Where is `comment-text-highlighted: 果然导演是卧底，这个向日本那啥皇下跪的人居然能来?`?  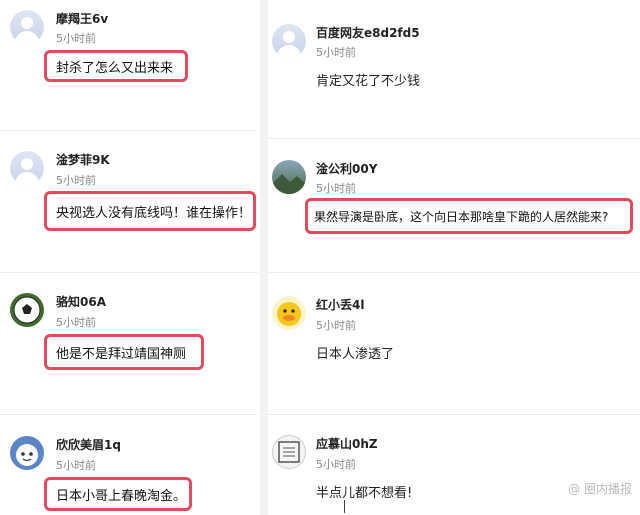 comment-text-highlighted: 果然导演是卧底，这个向日本那啥皇下跪的人居然能来? is located at coordinates (469, 216).